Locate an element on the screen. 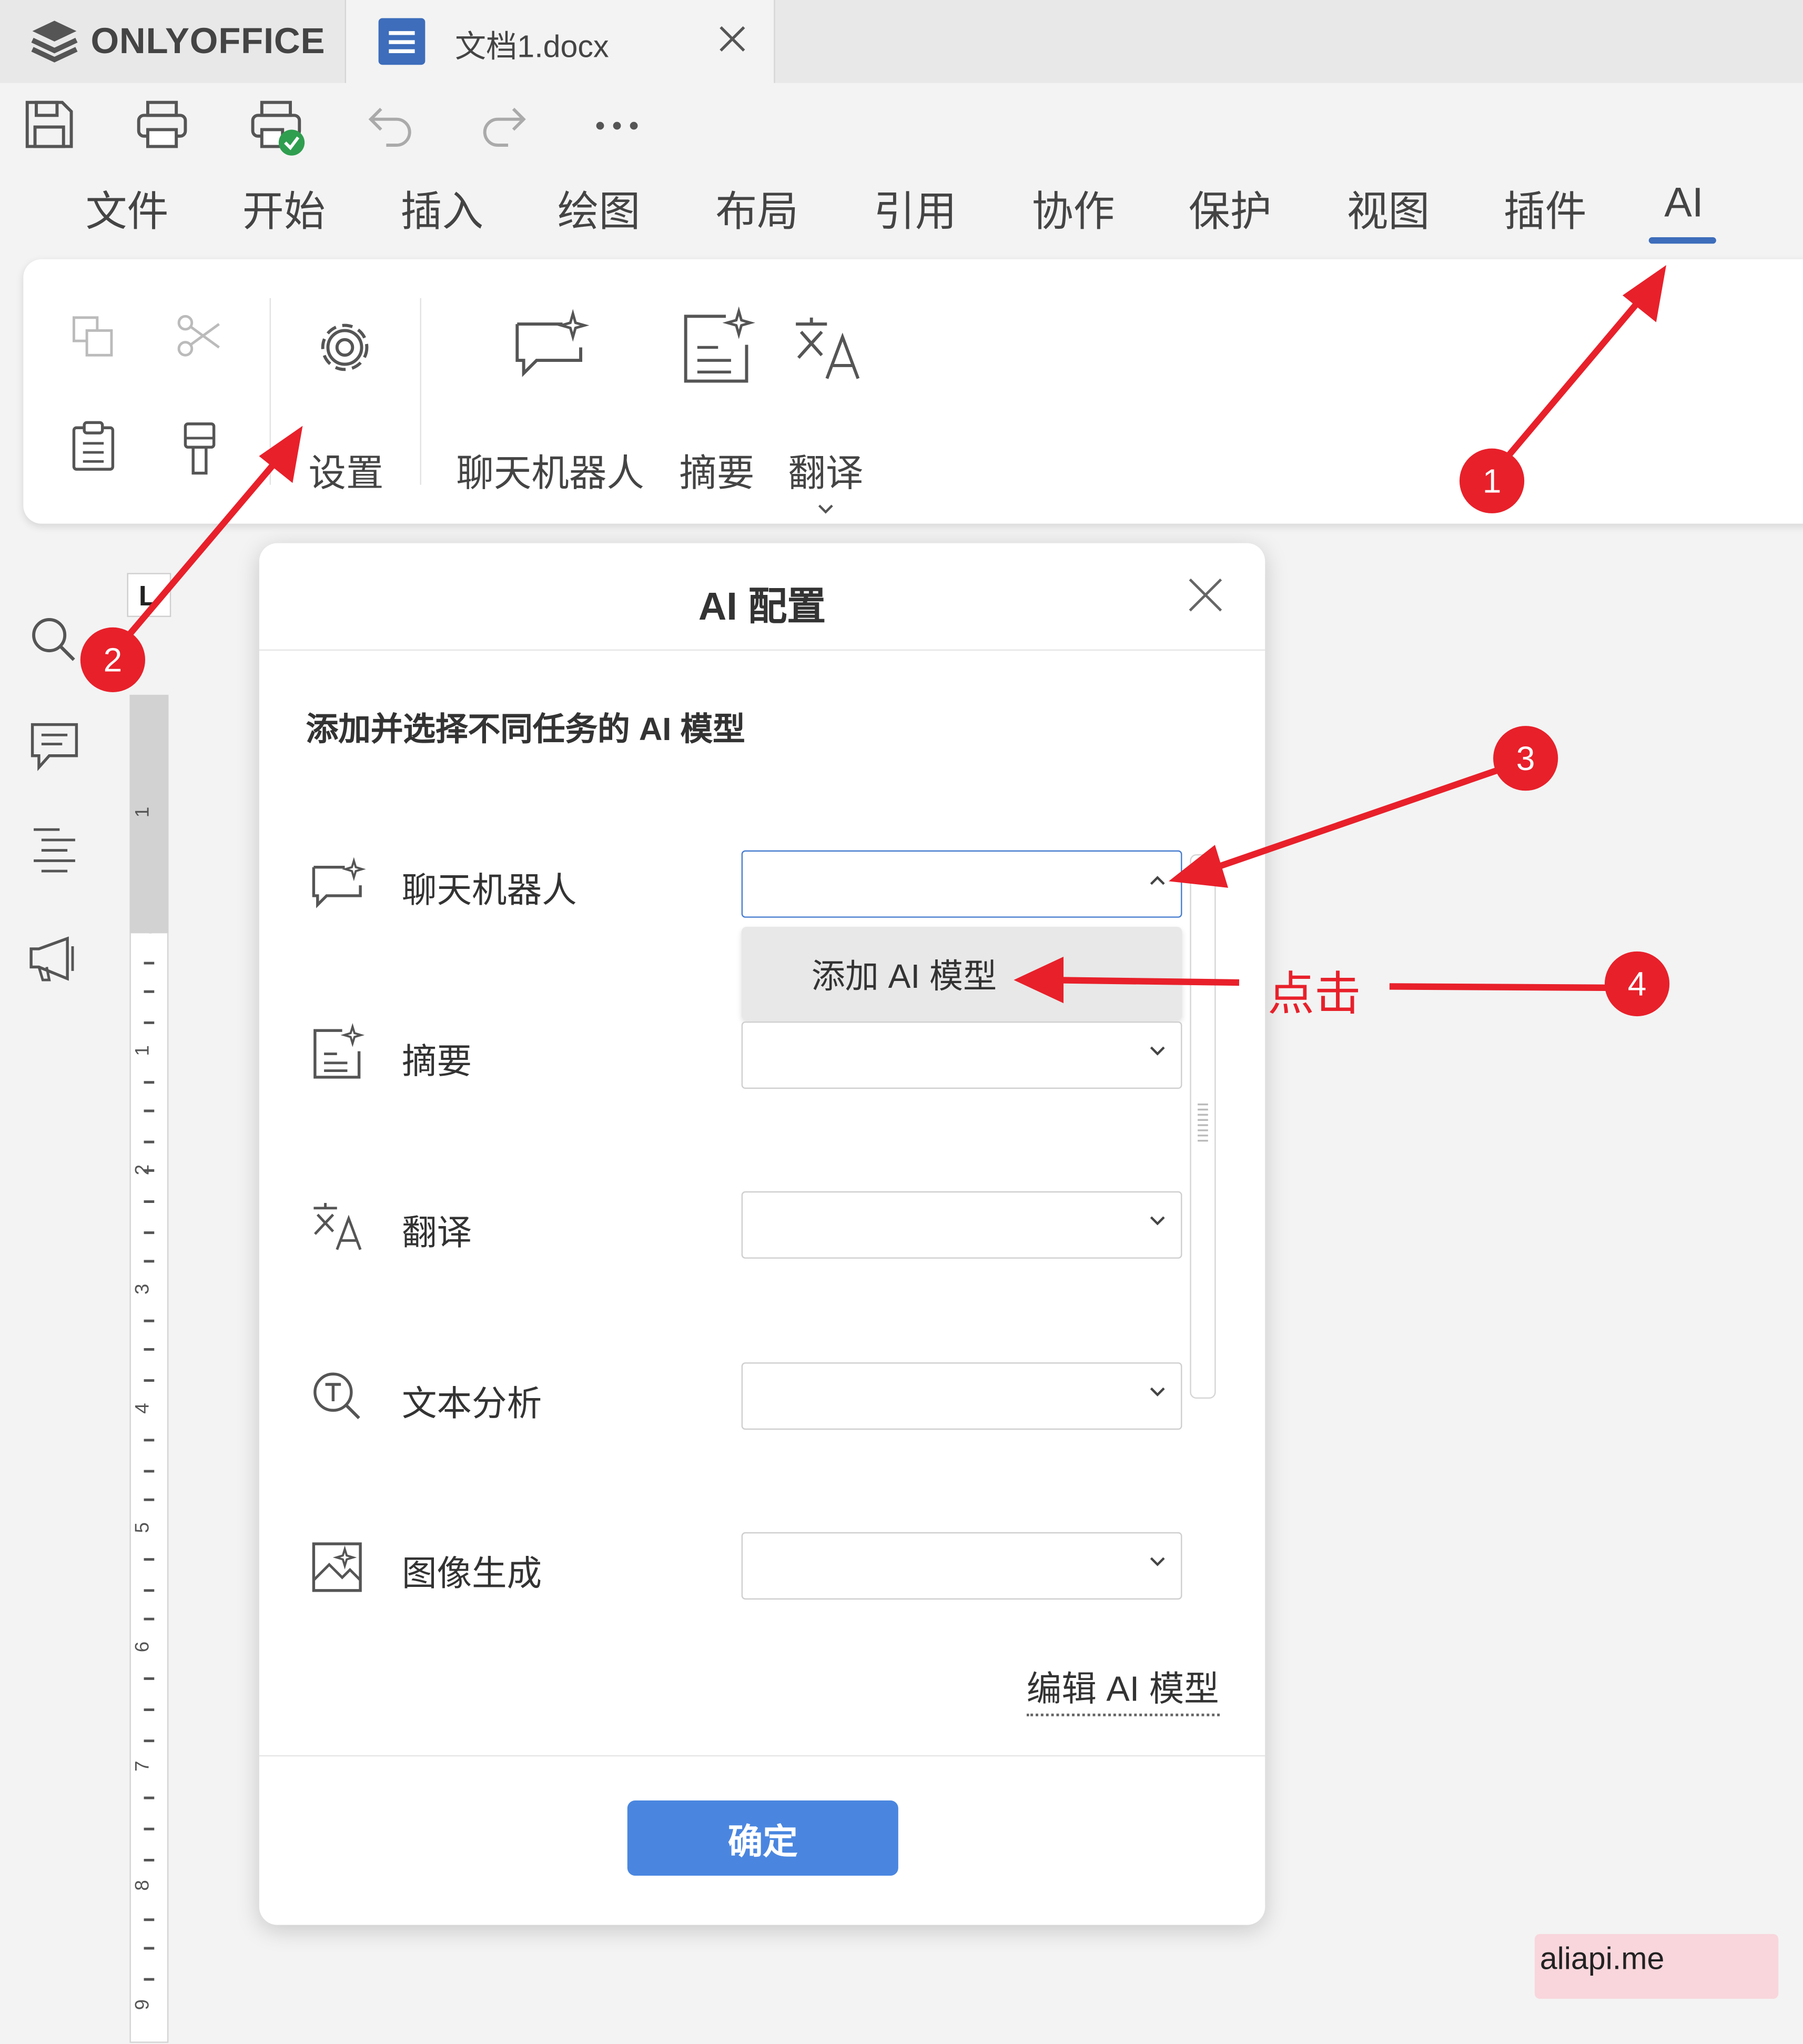 The width and height of the screenshot is (1803, 2044). annotation-arrow-4a is located at coordinates (1142, 981).